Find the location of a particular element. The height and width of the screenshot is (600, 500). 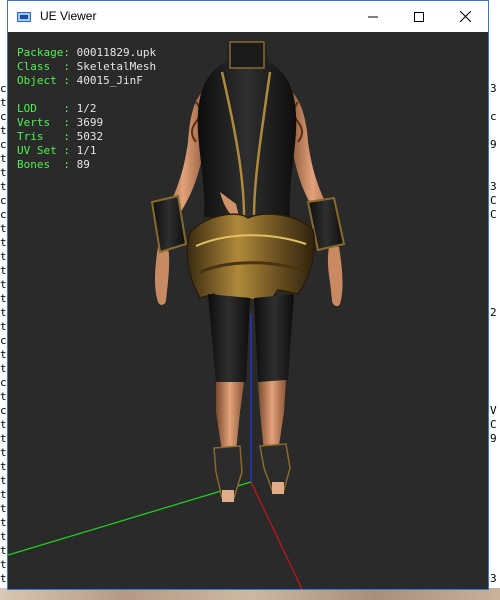

hud-class-value: SkeletalMesh is located at coordinates (116, 66).